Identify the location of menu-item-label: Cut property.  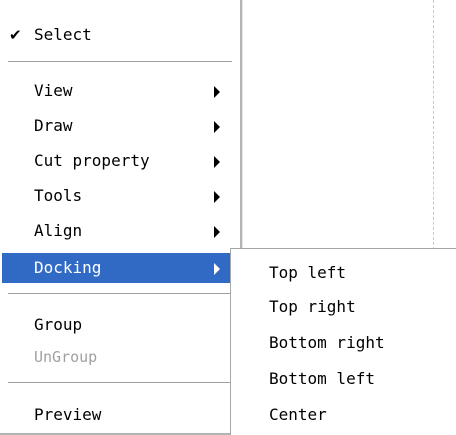
(92, 160).